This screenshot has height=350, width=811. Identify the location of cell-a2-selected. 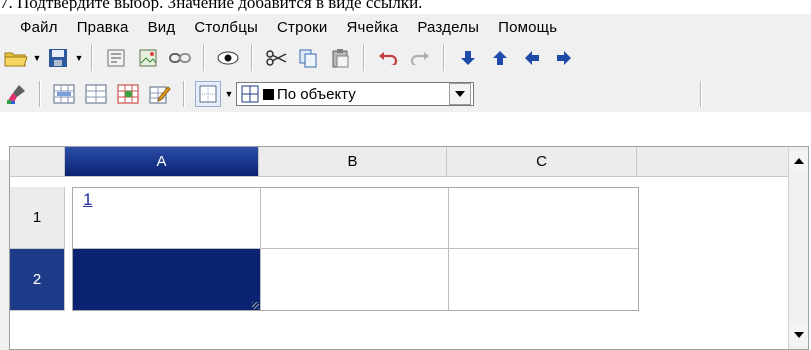
(167, 279).